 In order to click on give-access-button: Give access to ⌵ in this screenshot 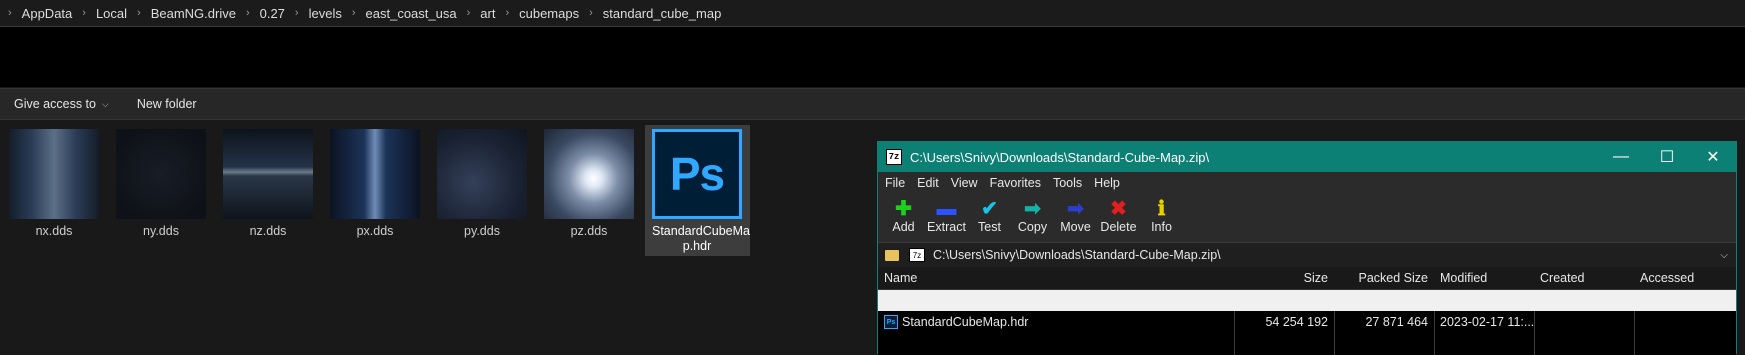, I will do `click(61, 104)`.